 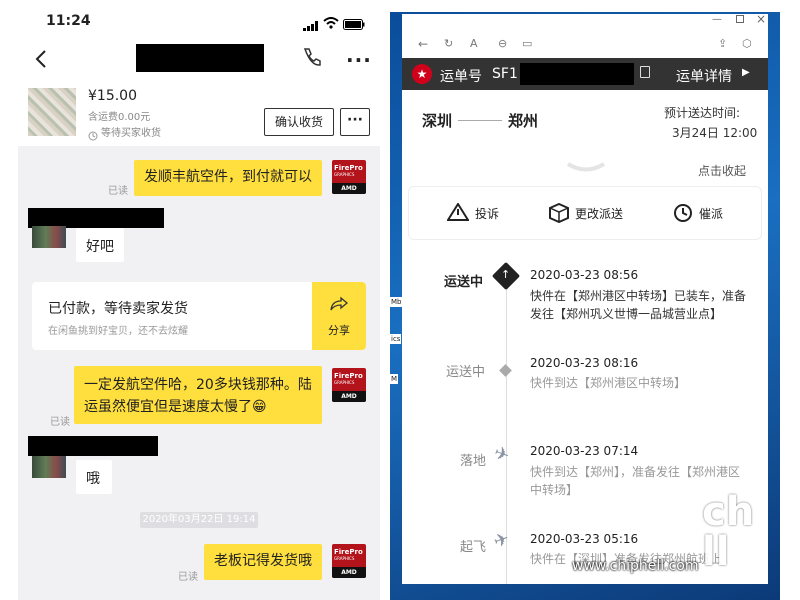 I want to click on copy-icon, so click(x=645, y=72).